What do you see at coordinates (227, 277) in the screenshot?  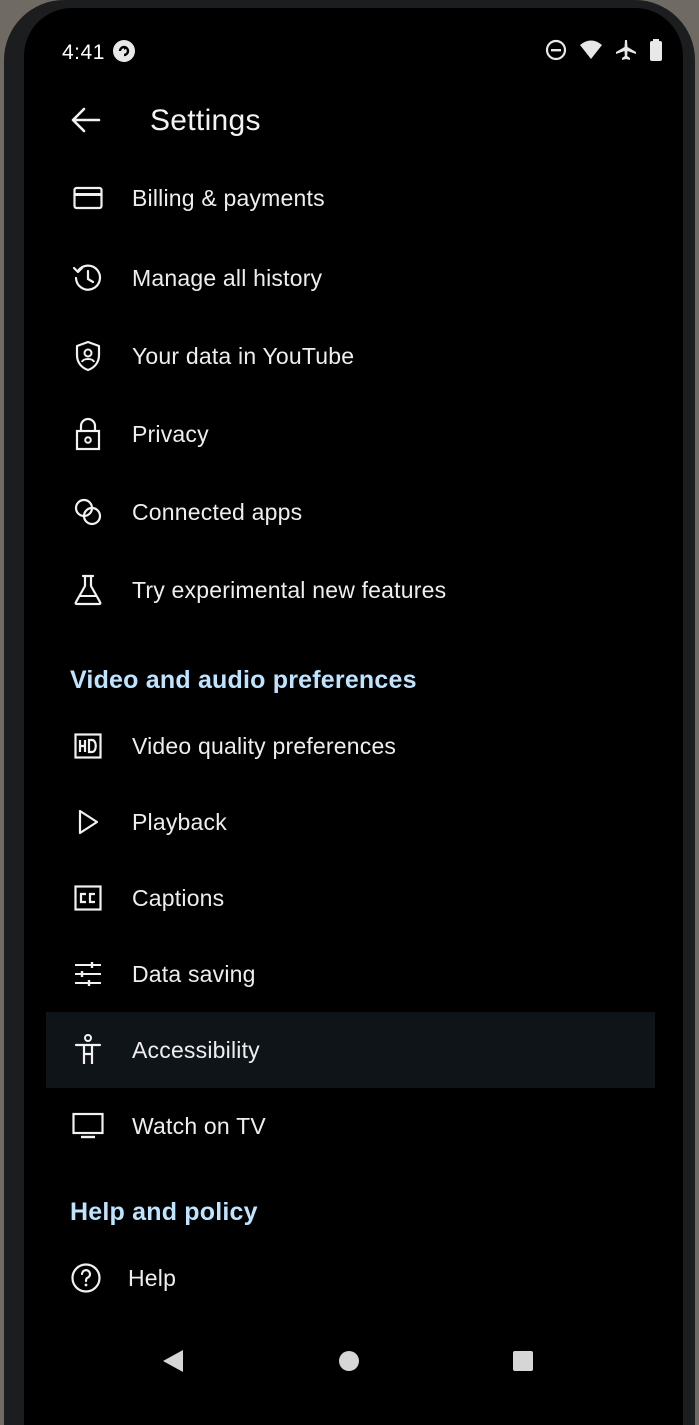 I see `settings-item-label: Manage all history` at bounding box center [227, 277].